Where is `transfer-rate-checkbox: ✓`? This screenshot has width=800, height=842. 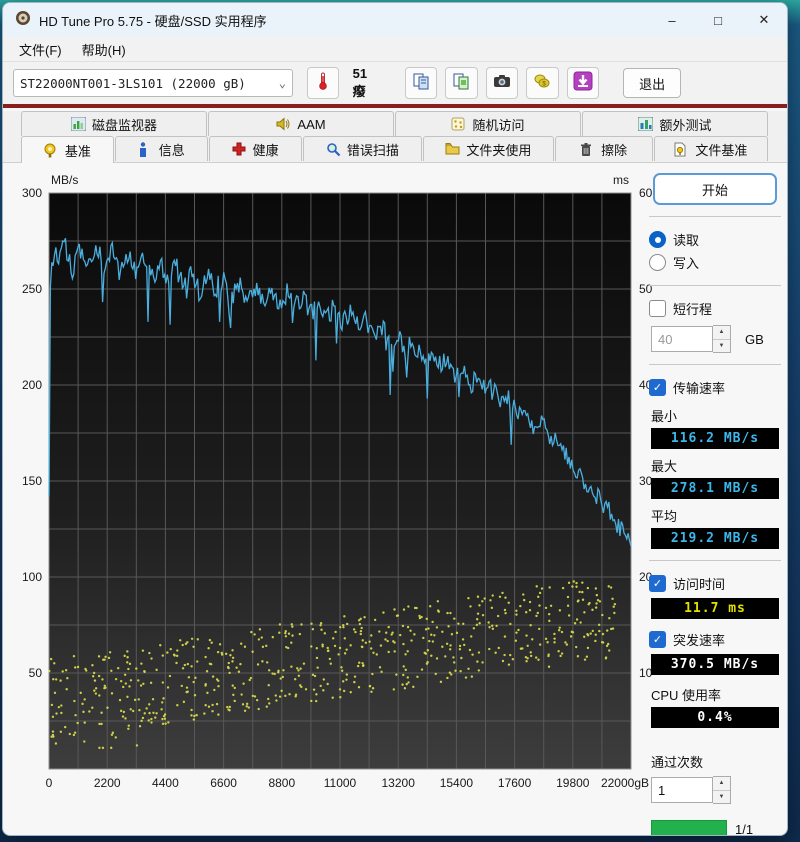 transfer-rate-checkbox: ✓ is located at coordinates (657, 387).